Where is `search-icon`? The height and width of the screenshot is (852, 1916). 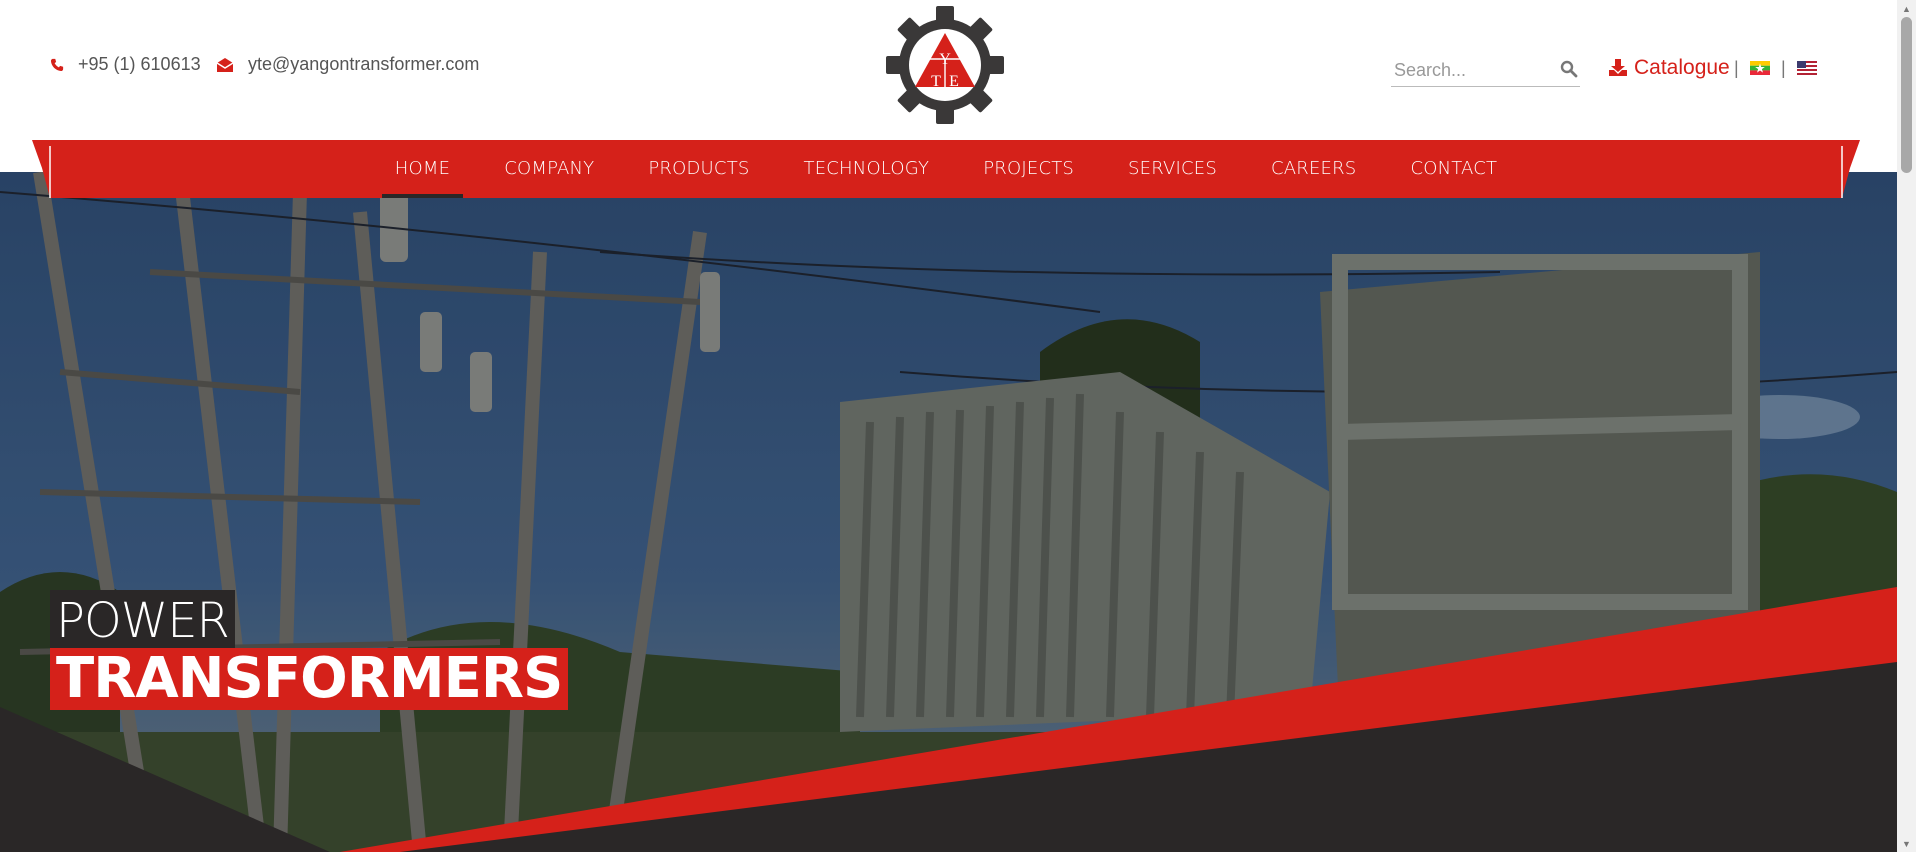
search-icon is located at coordinates (1569, 69).